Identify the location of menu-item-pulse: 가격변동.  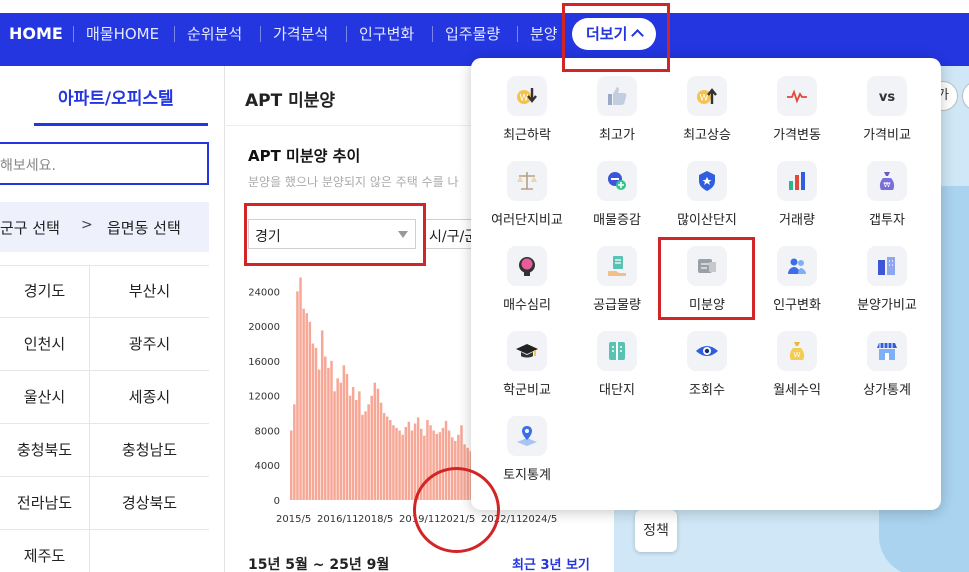
(797, 116).